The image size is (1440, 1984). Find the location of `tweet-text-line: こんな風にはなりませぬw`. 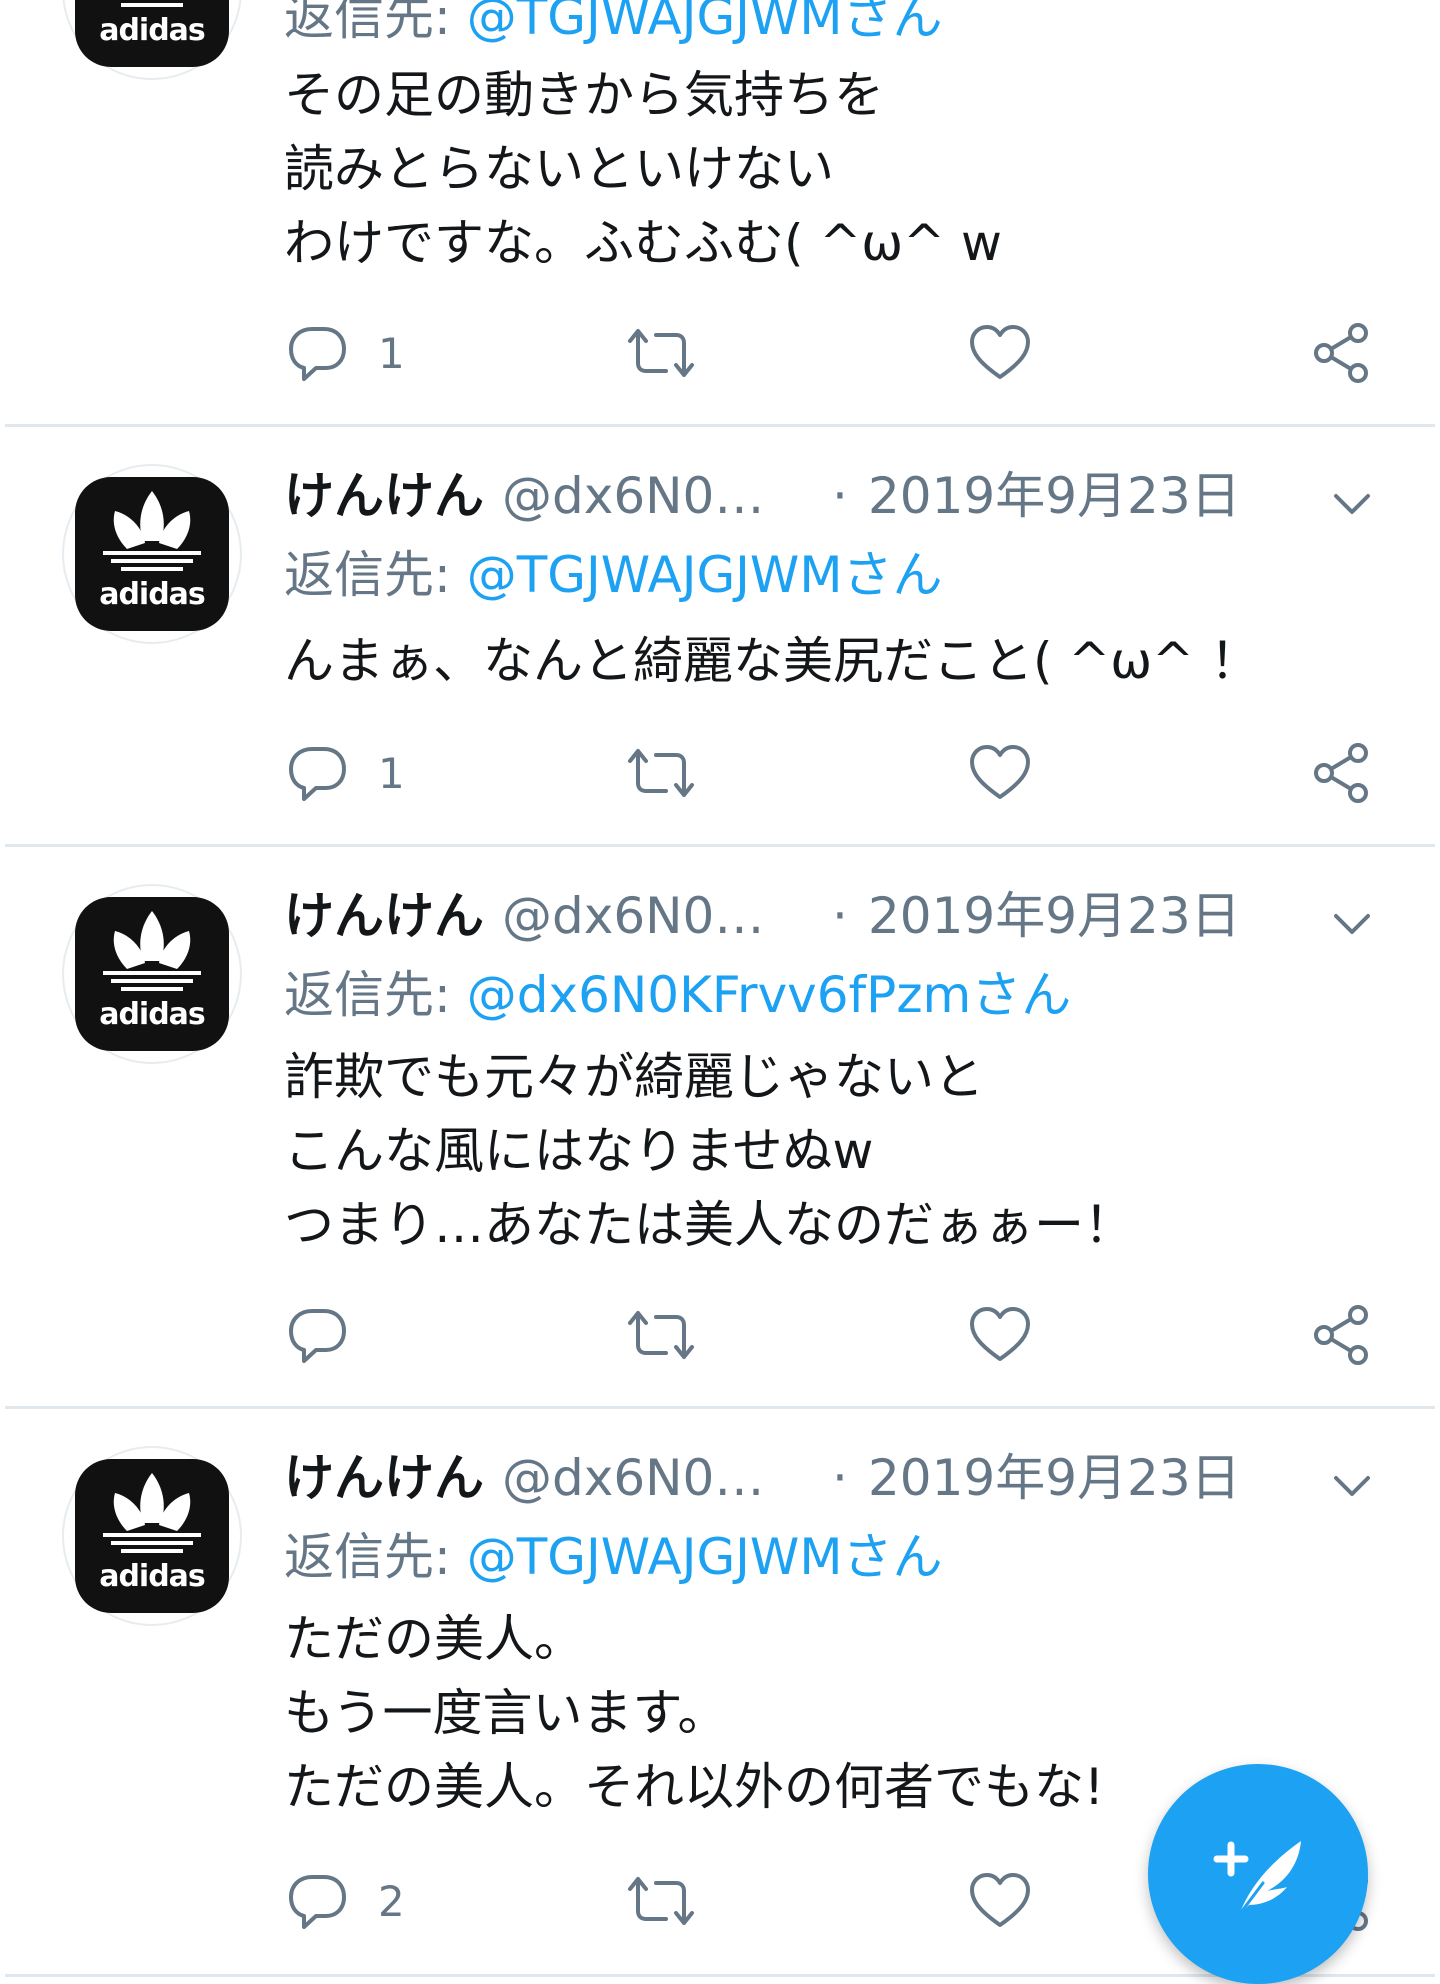

tweet-text-line: こんな風にはなりませぬw is located at coordinates (579, 1151).